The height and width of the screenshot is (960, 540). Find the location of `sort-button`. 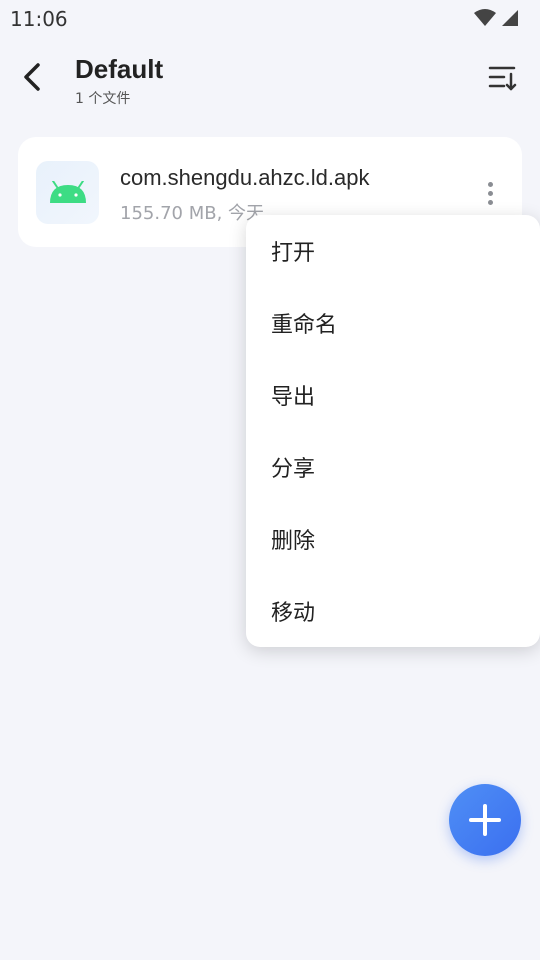

sort-button is located at coordinates (503, 78).